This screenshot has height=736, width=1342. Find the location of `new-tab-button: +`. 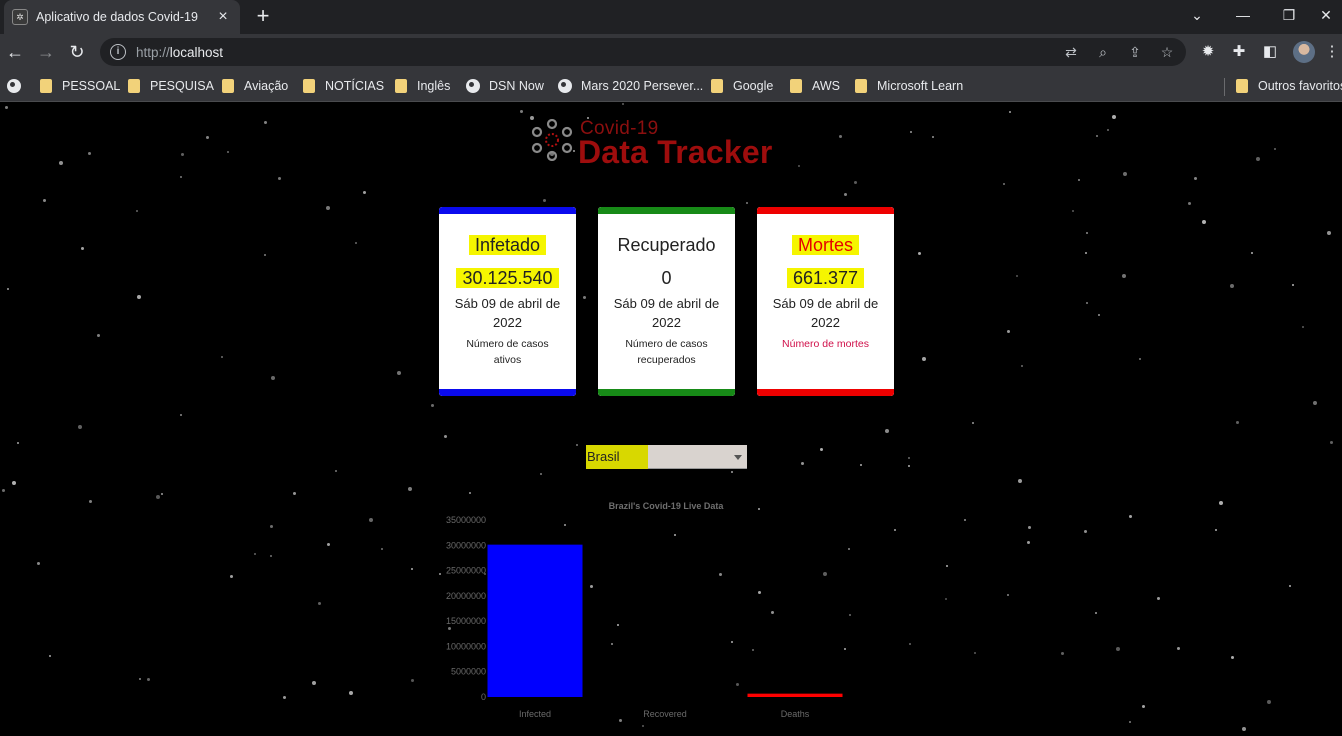

new-tab-button: + is located at coordinates (263, 16).